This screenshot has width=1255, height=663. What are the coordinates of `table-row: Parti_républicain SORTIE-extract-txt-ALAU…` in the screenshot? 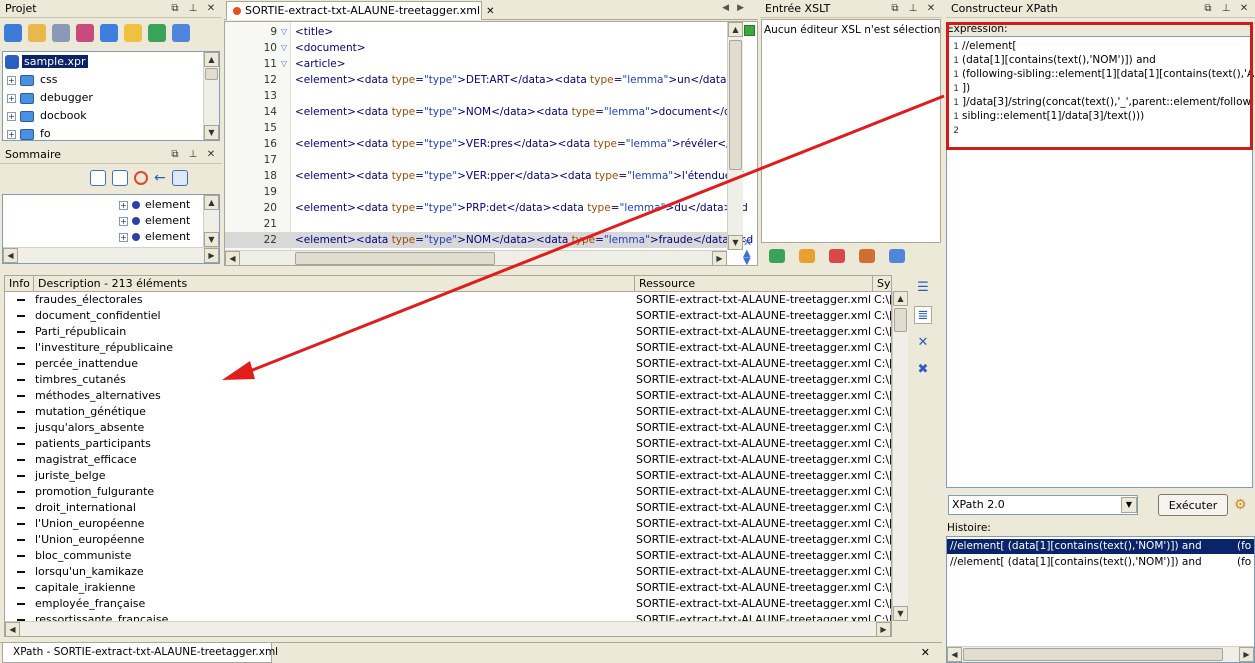 It's located at (448, 332).